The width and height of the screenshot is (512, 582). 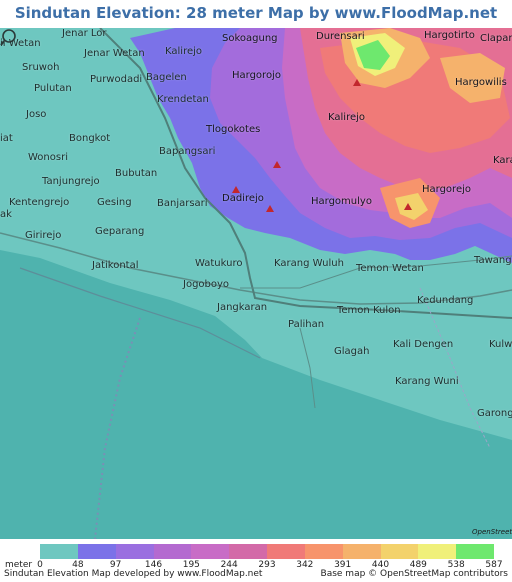 I want to click on place-label: Temon Wetan, so click(x=390, y=268).